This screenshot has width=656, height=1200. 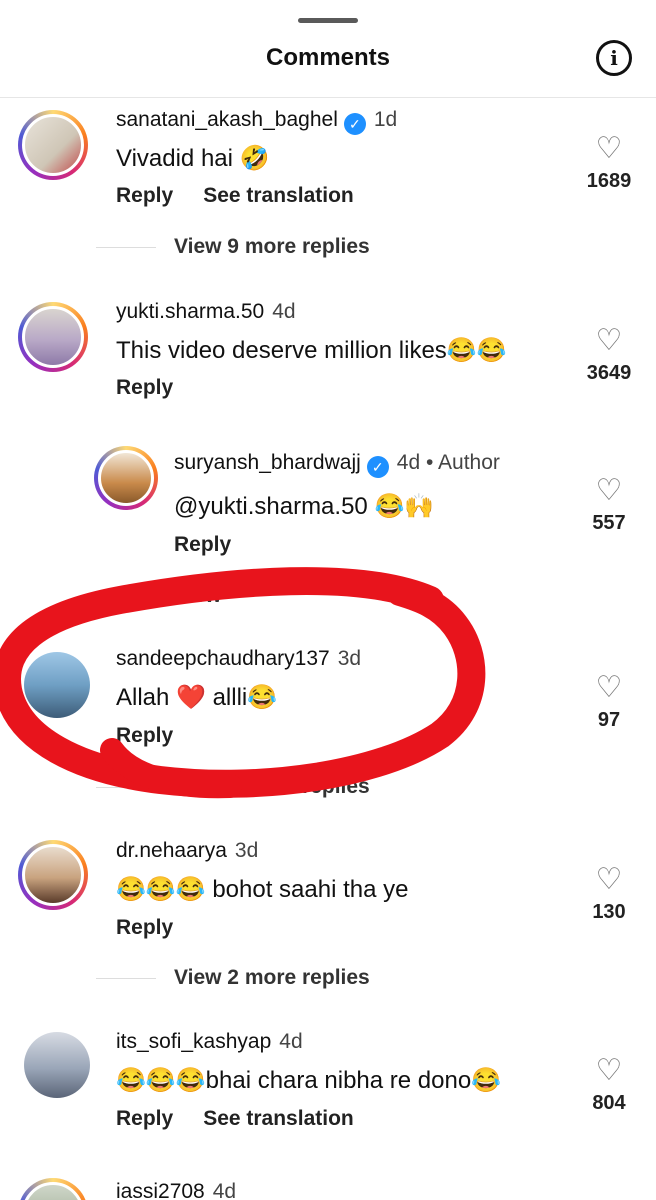 I want to click on comment-header: dr.nehaarya 3d, so click(x=187, y=851).